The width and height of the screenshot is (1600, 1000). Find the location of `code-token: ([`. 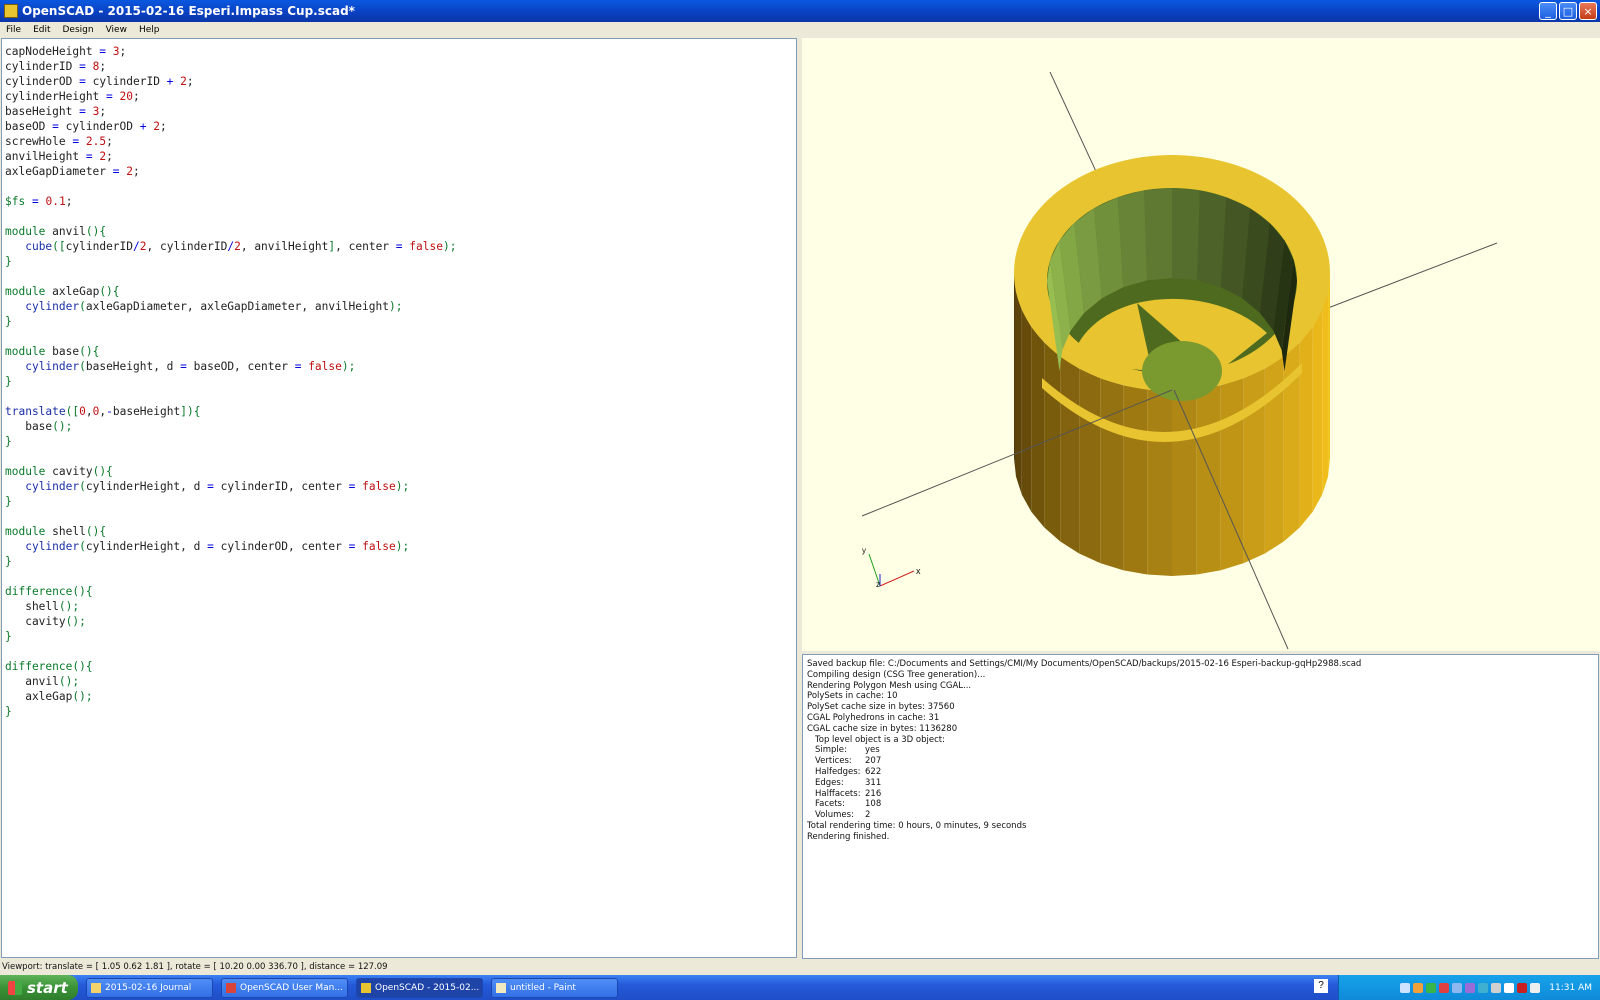

code-token: ([ is located at coordinates (72, 411).